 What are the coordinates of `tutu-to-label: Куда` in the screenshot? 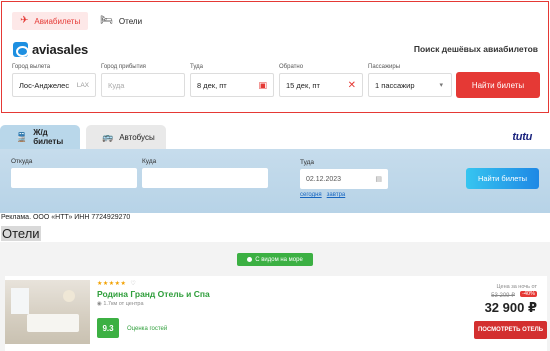 It's located at (149, 161).